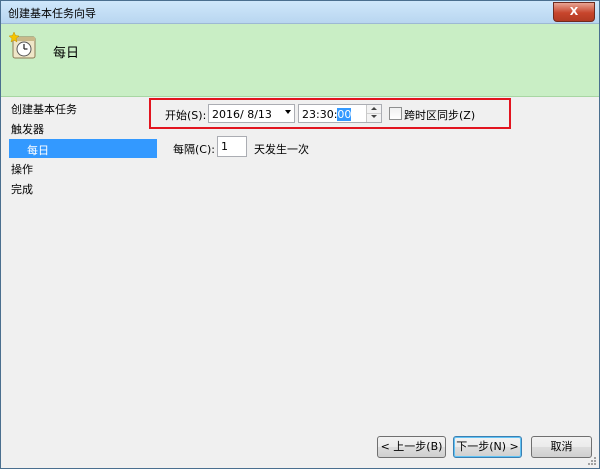 The width and height of the screenshot is (600, 469). Describe the element at coordinates (52, 13) in the screenshot. I see `window-title: 创建基本任务向导` at that location.